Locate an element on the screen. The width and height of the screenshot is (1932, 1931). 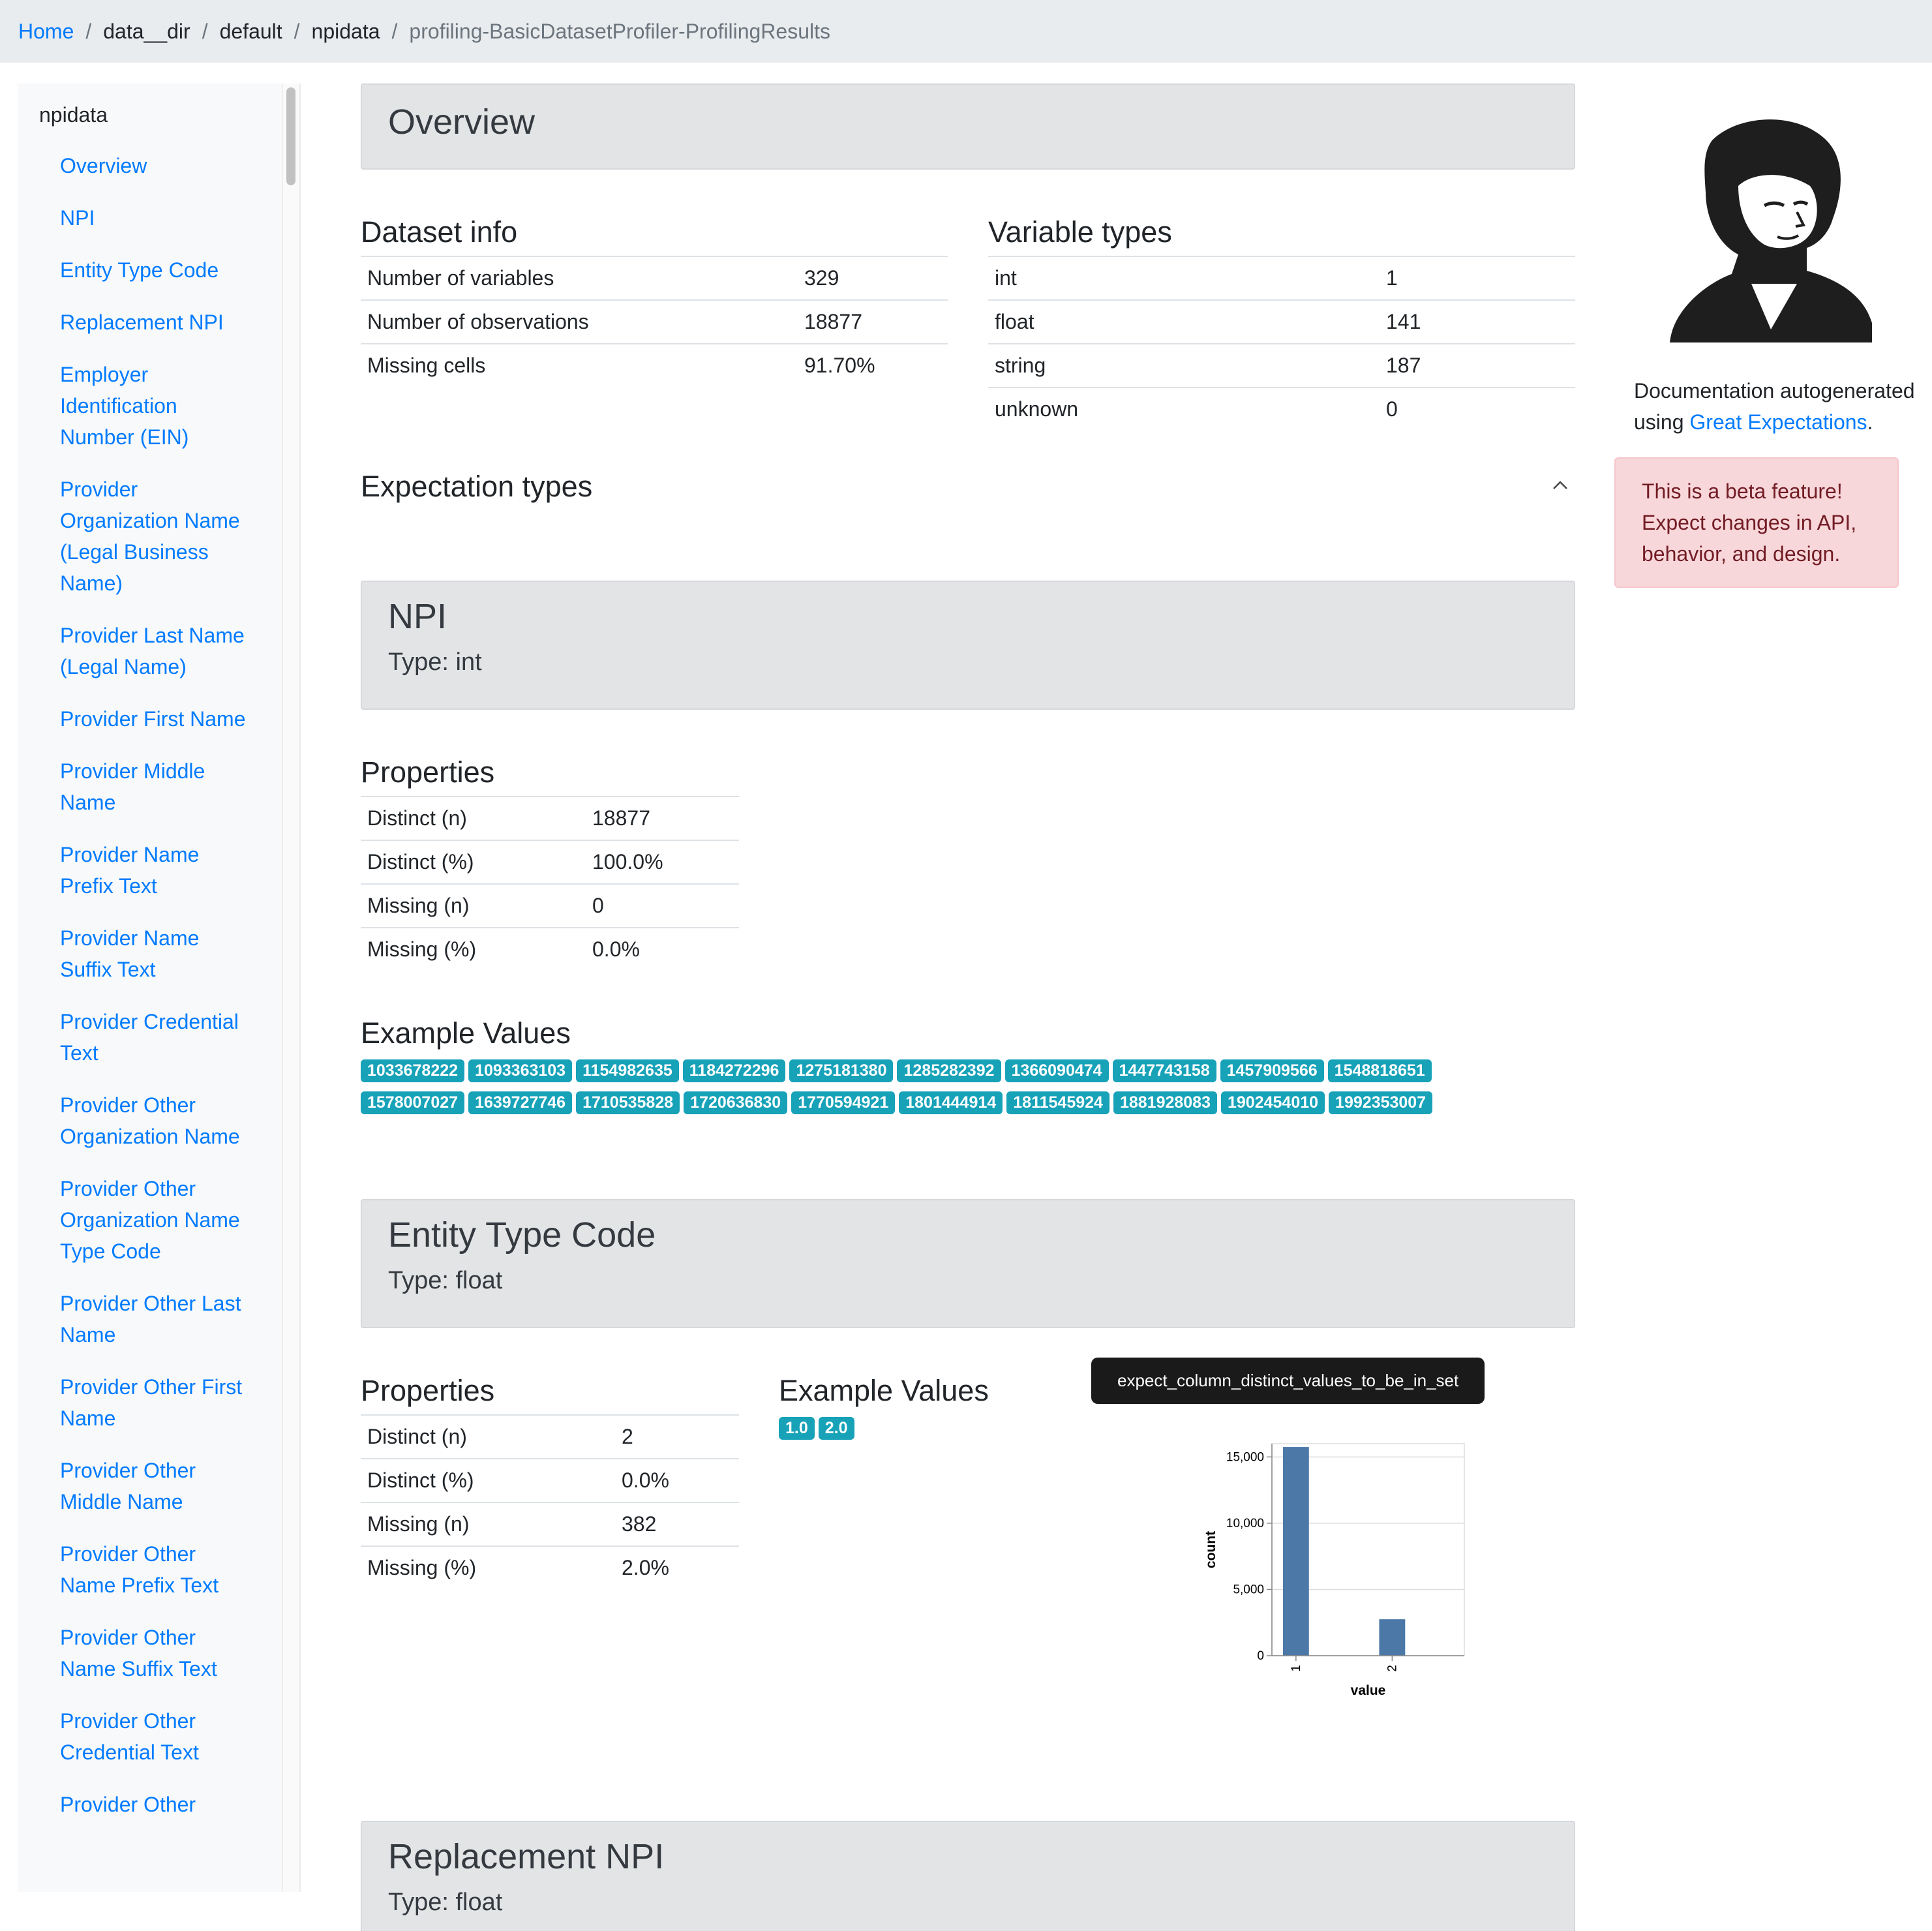
replacement-npi-header: Replacement NPI Type: float is located at coordinates (968, 1876).